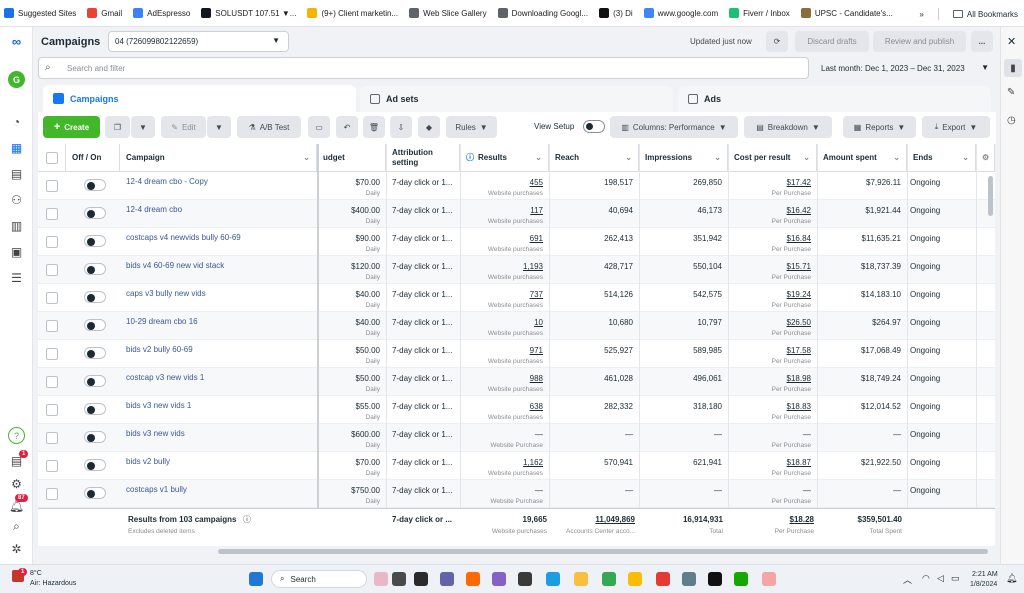  What do you see at coordinates (1011, 120) in the screenshot?
I see `history-icon: ◷` at bounding box center [1011, 120].